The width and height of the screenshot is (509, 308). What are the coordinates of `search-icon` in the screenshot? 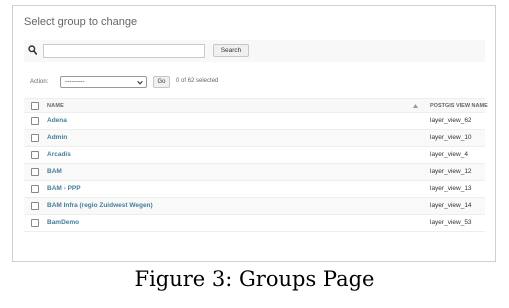 It's located at (32, 50).